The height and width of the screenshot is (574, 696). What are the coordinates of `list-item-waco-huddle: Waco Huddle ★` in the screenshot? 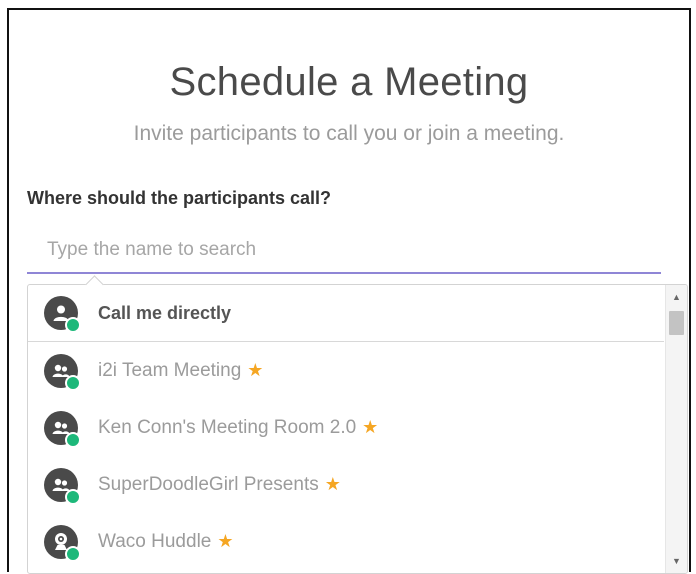 It's located at (346, 541).